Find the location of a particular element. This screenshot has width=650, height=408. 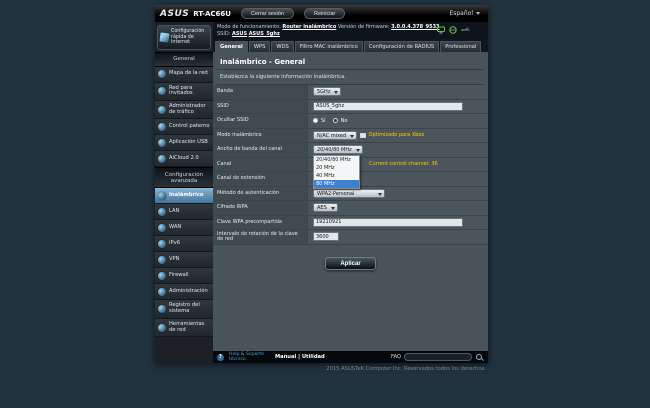

tab-wds: WDS is located at coordinates (282, 46).